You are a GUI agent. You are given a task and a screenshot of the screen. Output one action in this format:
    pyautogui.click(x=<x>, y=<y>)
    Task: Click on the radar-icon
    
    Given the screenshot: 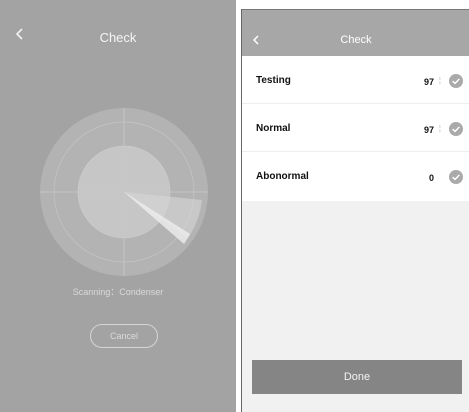 What is the action you would take?
    pyautogui.click(x=124, y=192)
    